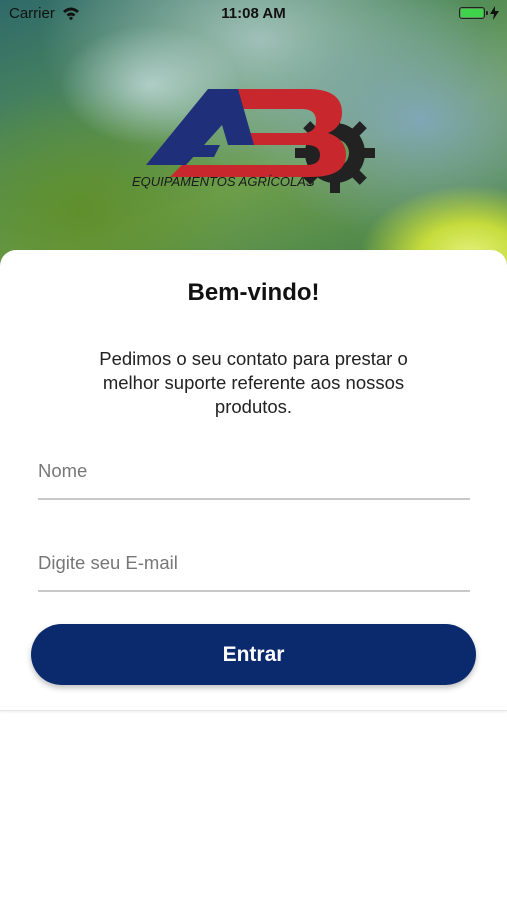 Image resolution: width=507 pixels, height=900 pixels. Describe the element at coordinates (255, 140) in the screenshot. I see `company-logo: EQUIPAMENTOS AGRÍCOLAS` at that location.